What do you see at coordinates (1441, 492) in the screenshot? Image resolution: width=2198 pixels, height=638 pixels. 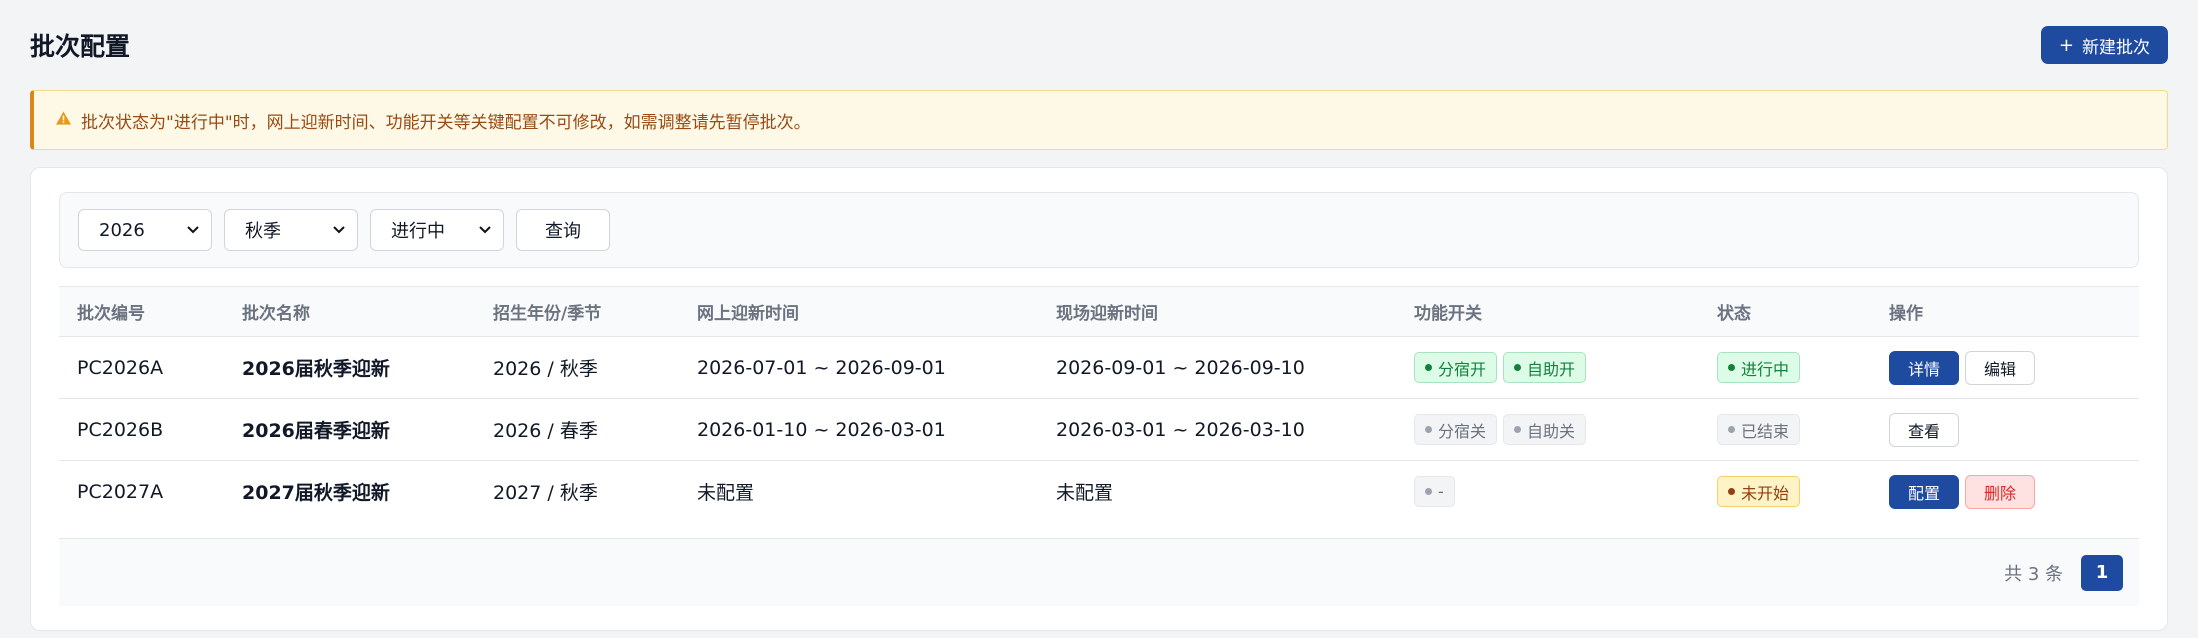 I see `switch-tag-label: -` at bounding box center [1441, 492].